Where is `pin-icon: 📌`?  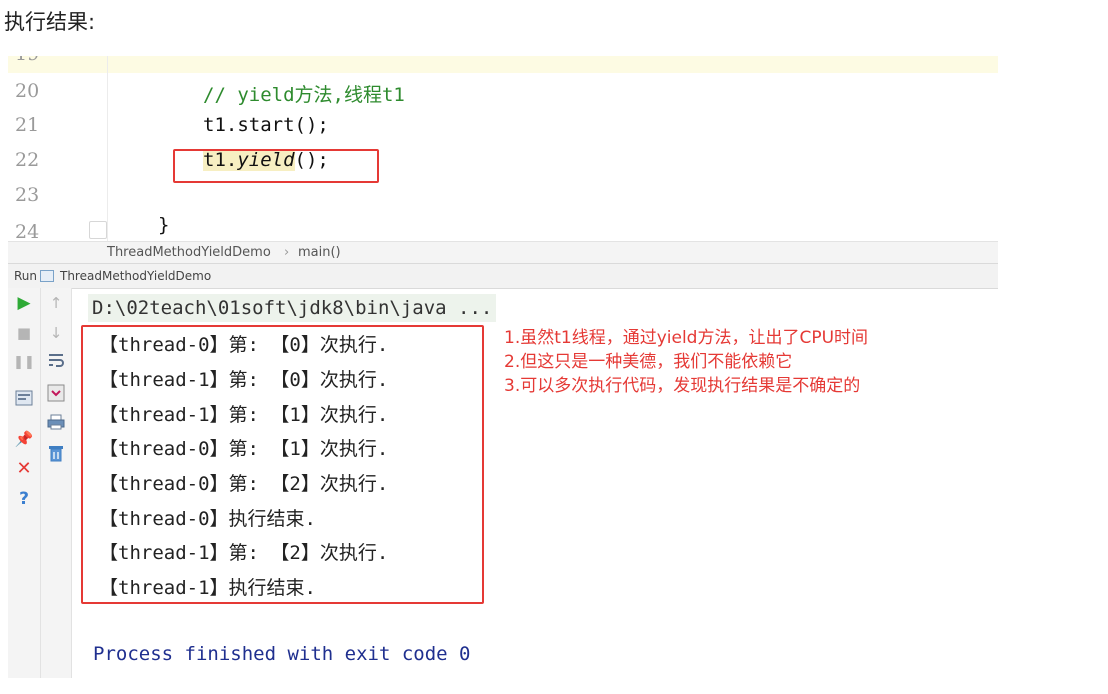 pin-icon: 📌 is located at coordinates (24, 439).